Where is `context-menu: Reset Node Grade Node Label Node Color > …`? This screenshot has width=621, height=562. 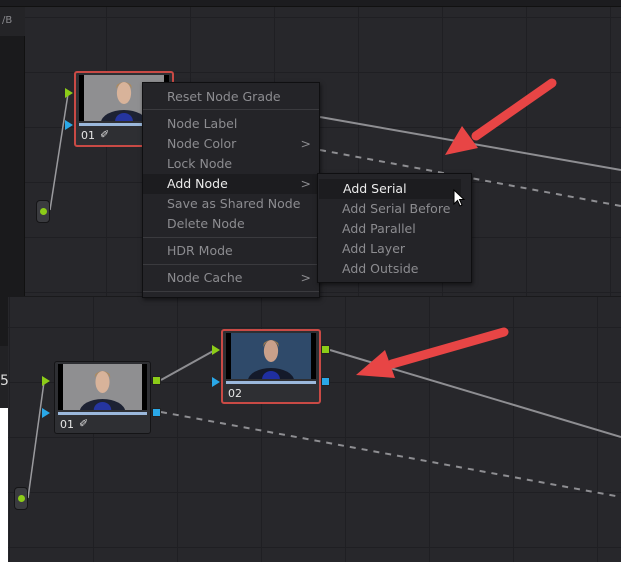
context-menu: Reset Node Grade Node Label Node Color > … is located at coordinates (231, 190).